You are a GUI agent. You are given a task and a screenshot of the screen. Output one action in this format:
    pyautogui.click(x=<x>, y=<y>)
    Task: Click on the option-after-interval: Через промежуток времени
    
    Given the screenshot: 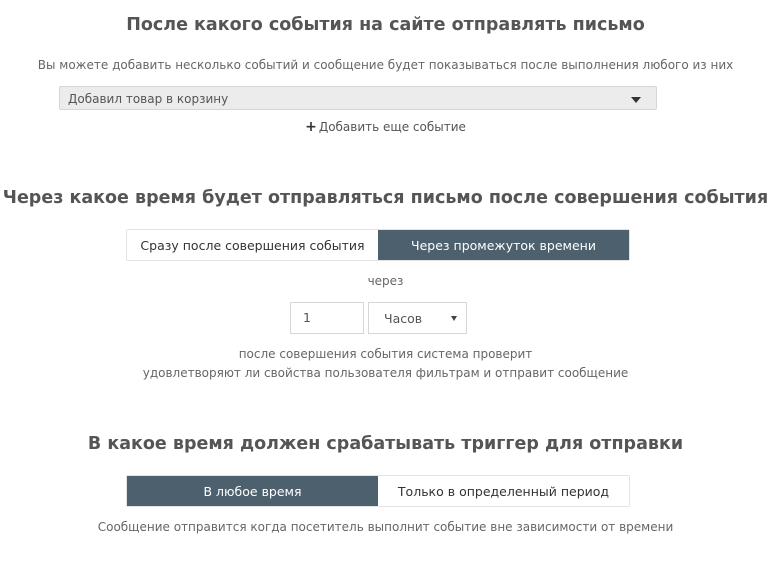 What is the action you would take?
    pyautogui.click(x=503, y=245)
    